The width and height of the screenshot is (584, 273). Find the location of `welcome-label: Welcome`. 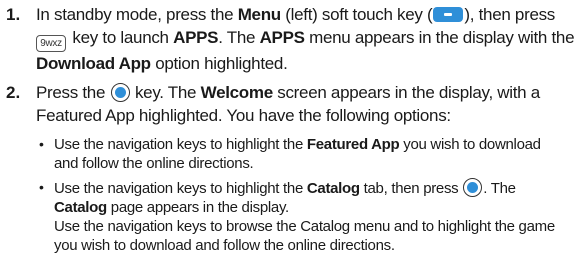

welcome-label: Welcome is located at coordinates (237, 92).